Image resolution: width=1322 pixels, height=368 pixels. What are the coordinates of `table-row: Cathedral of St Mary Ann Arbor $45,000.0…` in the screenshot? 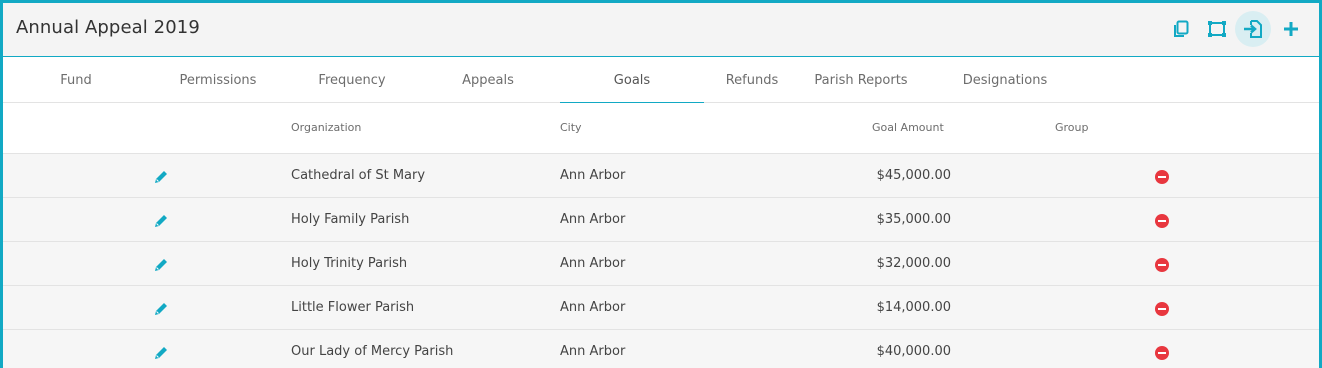 It's located at (661, 176).